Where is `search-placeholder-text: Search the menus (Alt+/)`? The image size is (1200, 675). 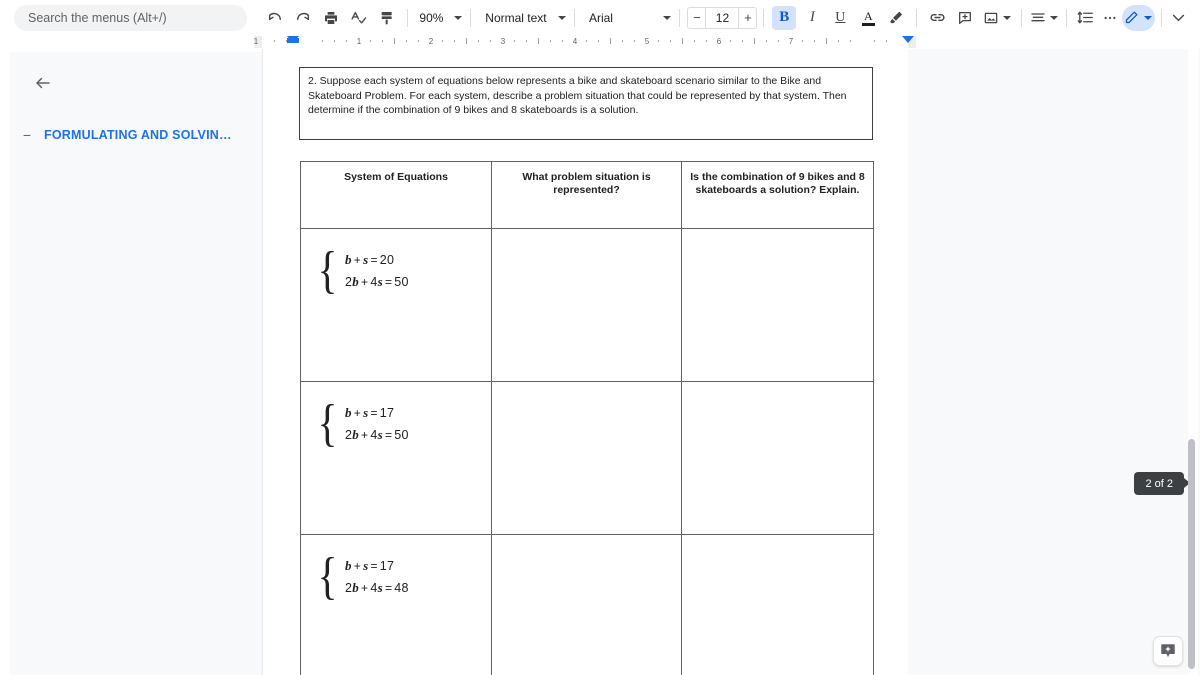 search-placeholder-text: Search the menus (Alt+/) is located at coordinates (97, 17).